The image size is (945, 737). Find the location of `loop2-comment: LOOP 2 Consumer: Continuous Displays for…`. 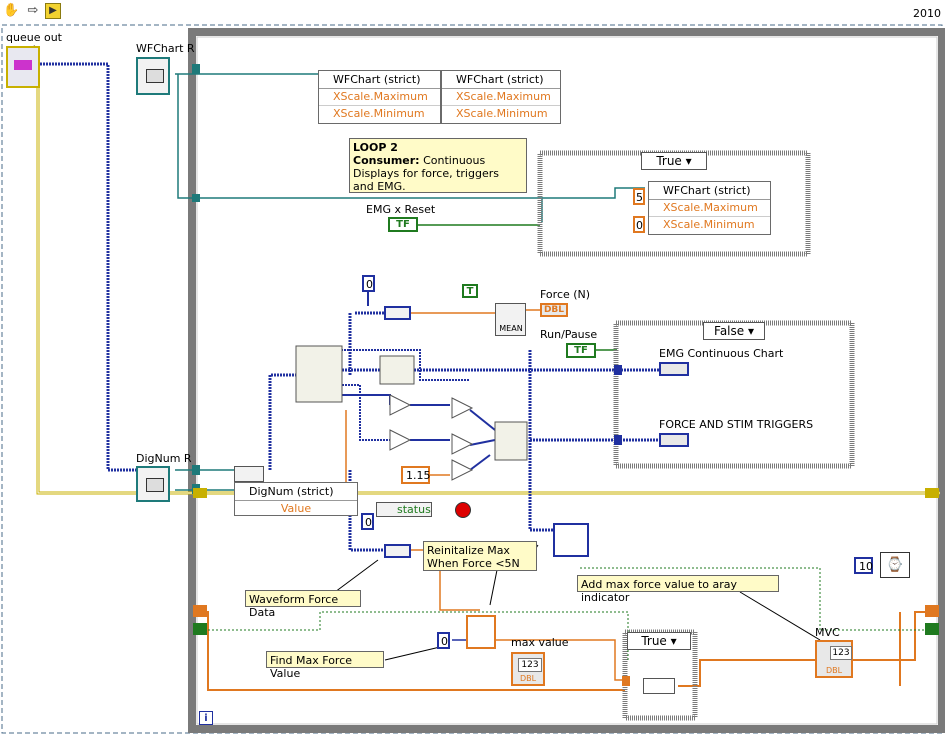

loop2-comment: LOOP 2 Consumer: Continuous Displays for… is located at coordinates (438, 165).